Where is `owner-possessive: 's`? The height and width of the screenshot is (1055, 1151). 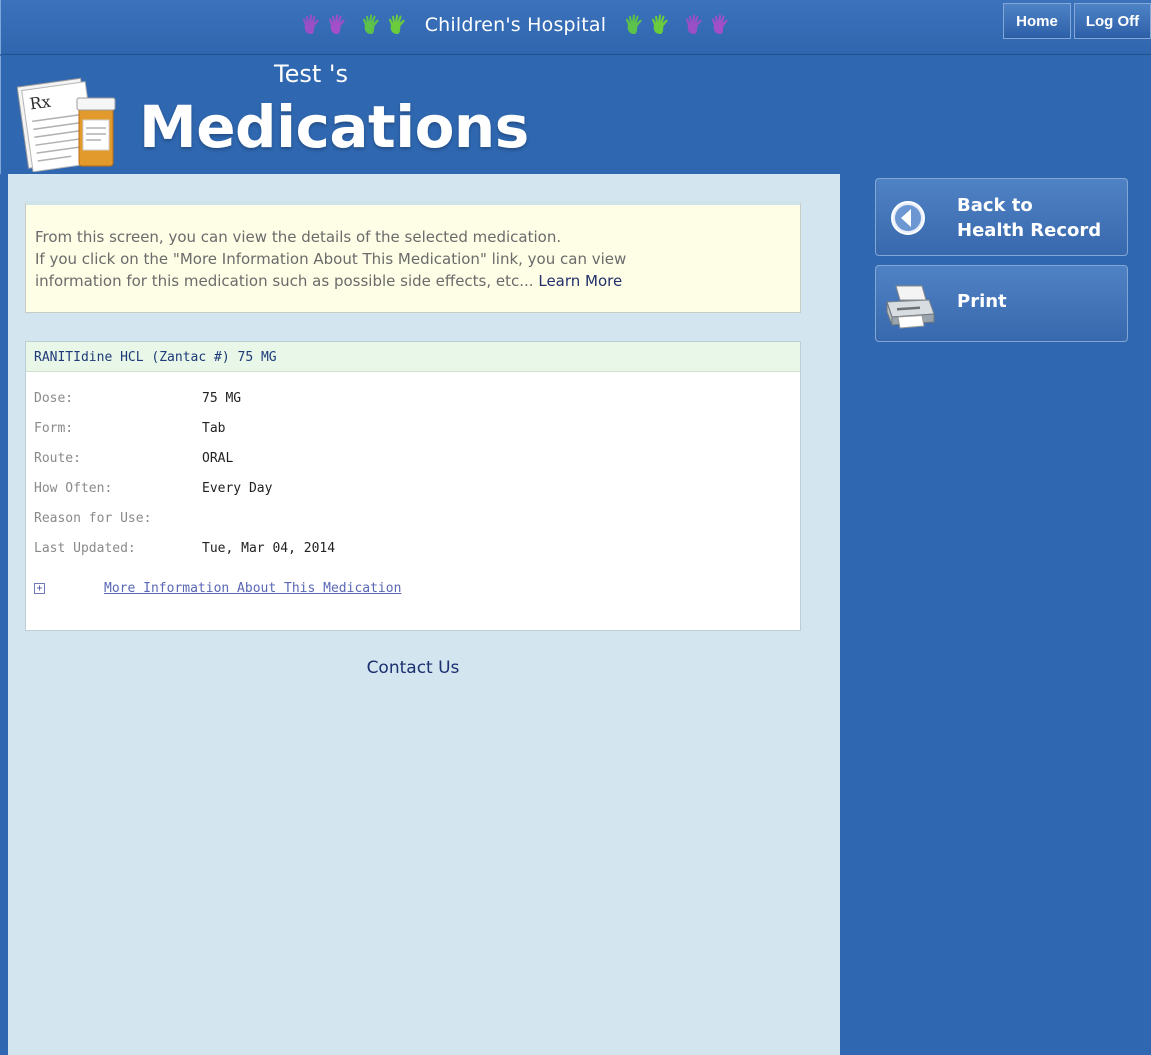
owner-possessive: 's is located at coordinates (338, 74).